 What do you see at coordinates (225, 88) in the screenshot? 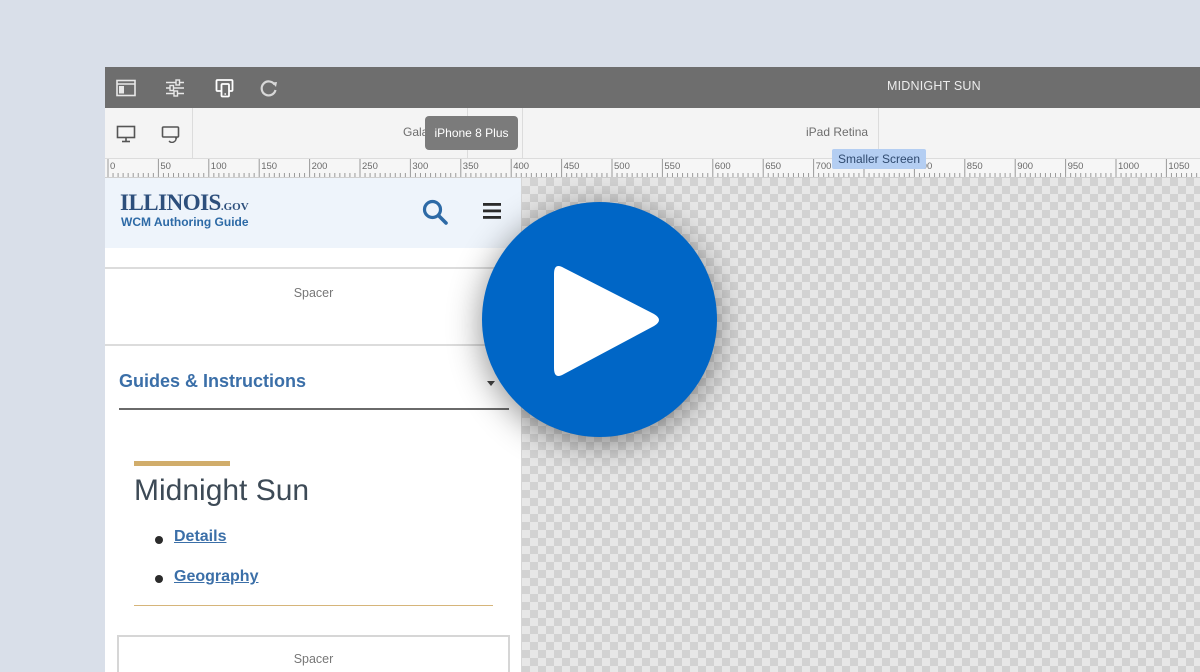
I see `emulator-icon` at bounding box center [225, 88].